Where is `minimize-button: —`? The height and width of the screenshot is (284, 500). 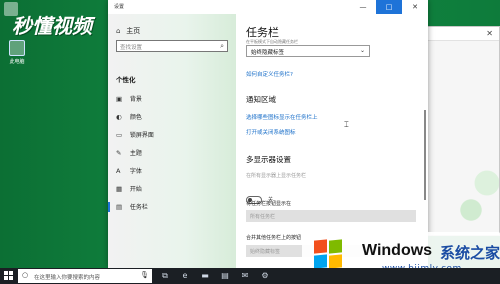
minimize-button: — is located at coordinates (363, 7).